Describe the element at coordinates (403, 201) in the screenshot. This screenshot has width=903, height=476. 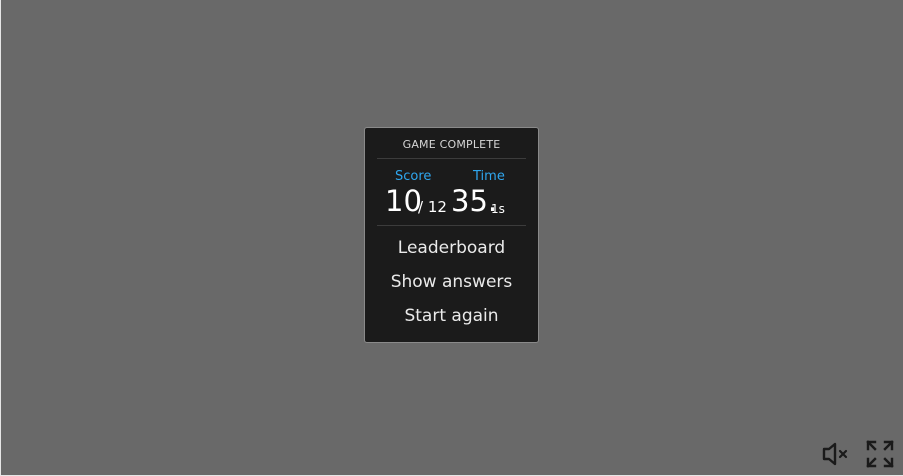
I see `score-value: 10` at that location.